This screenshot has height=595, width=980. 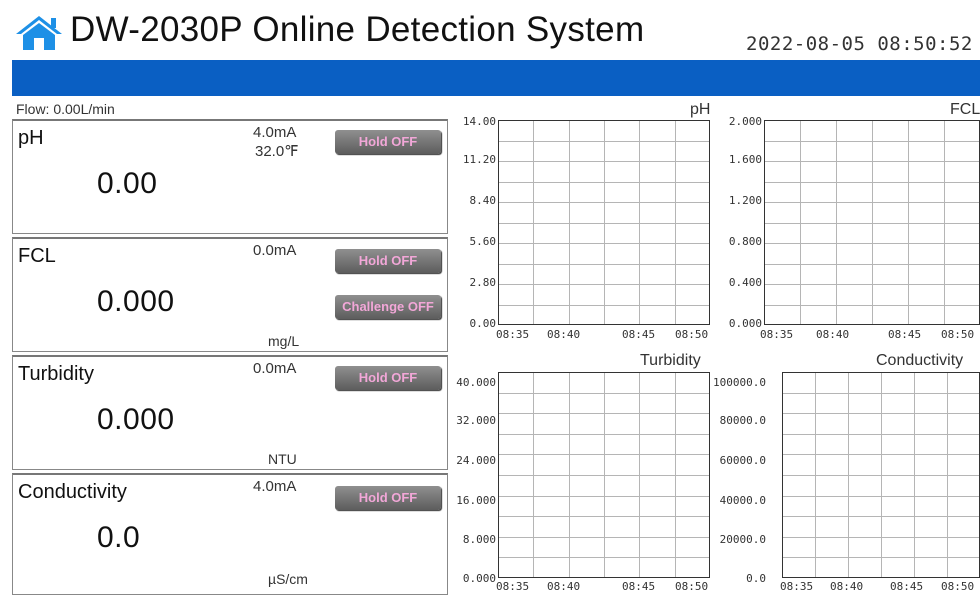 What do you see at coordinates (700, 109) in the screenshot?
I see `chart-title-ph: pH` at bounding box center [700, 109].